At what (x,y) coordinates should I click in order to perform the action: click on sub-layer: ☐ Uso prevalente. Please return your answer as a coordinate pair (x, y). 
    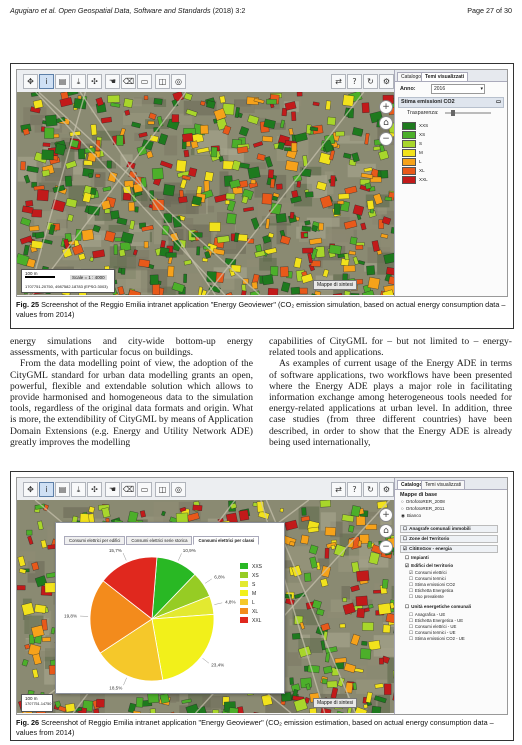
    Looking at the image, I should click on (426, 597).